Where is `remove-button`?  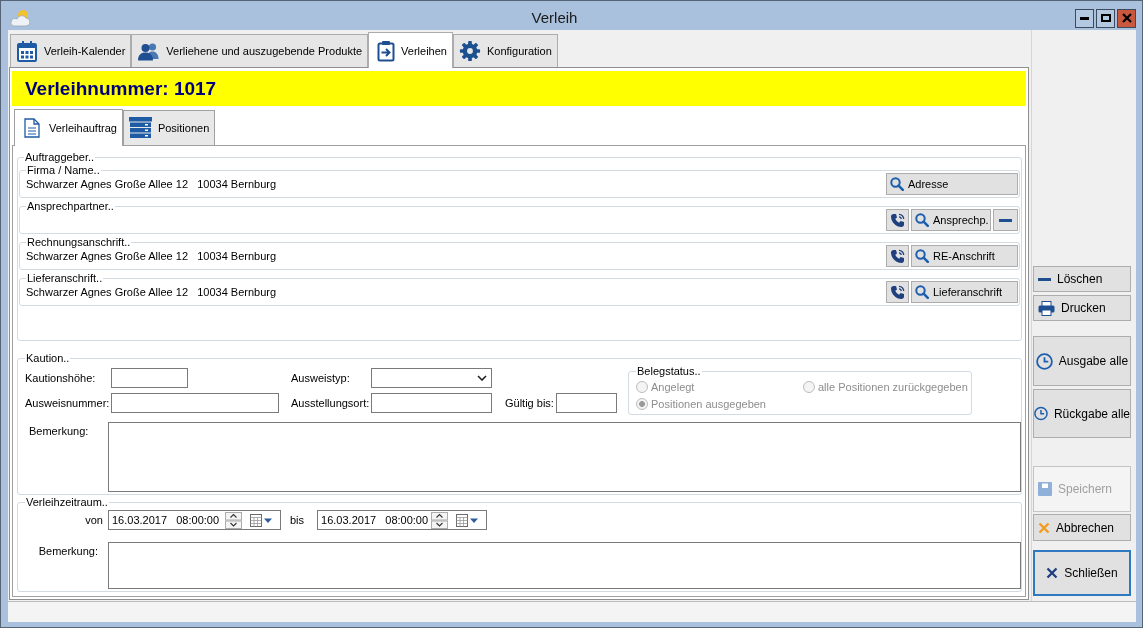
remove-button is located at coordinates (1005, 220).